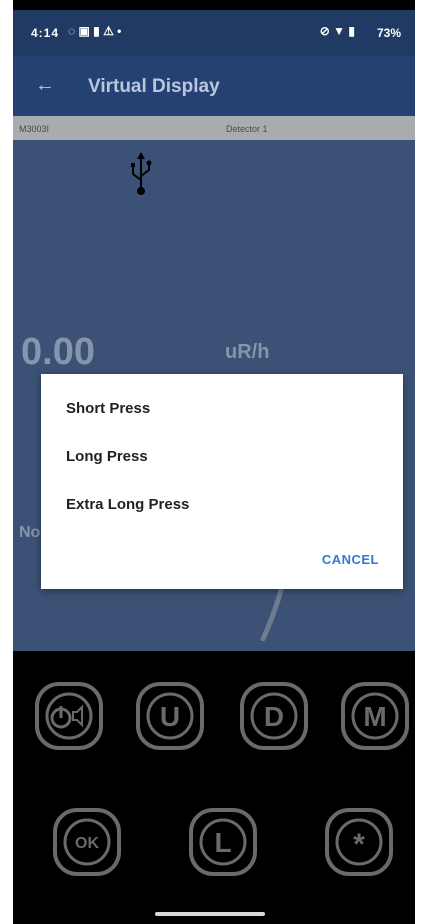  I want to click on mode-button-label: M, so click(374, 716).